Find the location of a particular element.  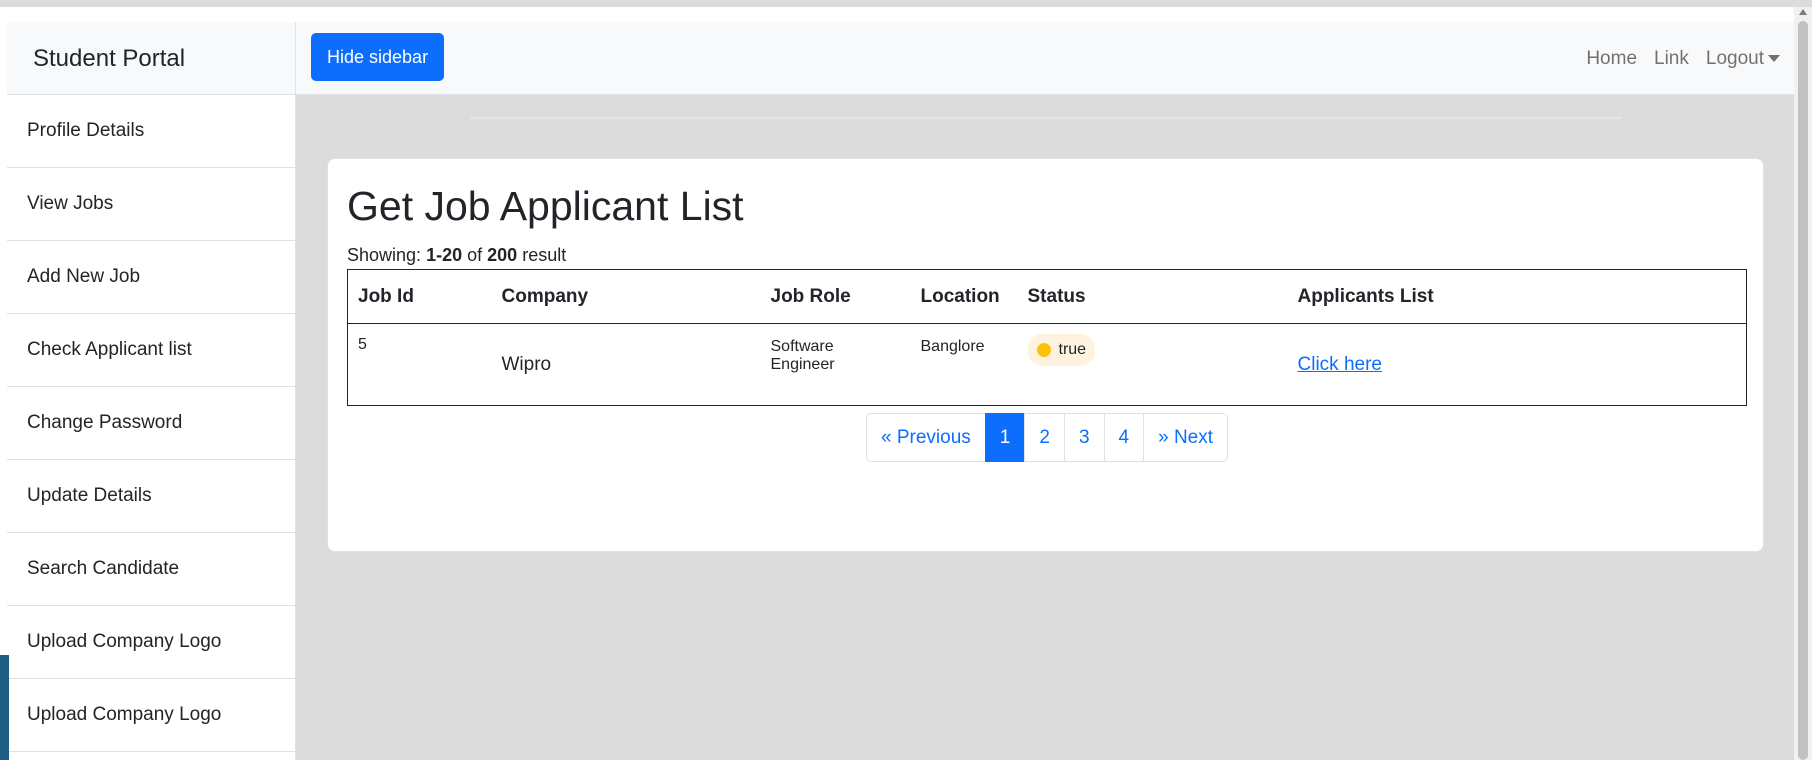

nav-links: Home Link Logout is located at coordinates (1674, 58).